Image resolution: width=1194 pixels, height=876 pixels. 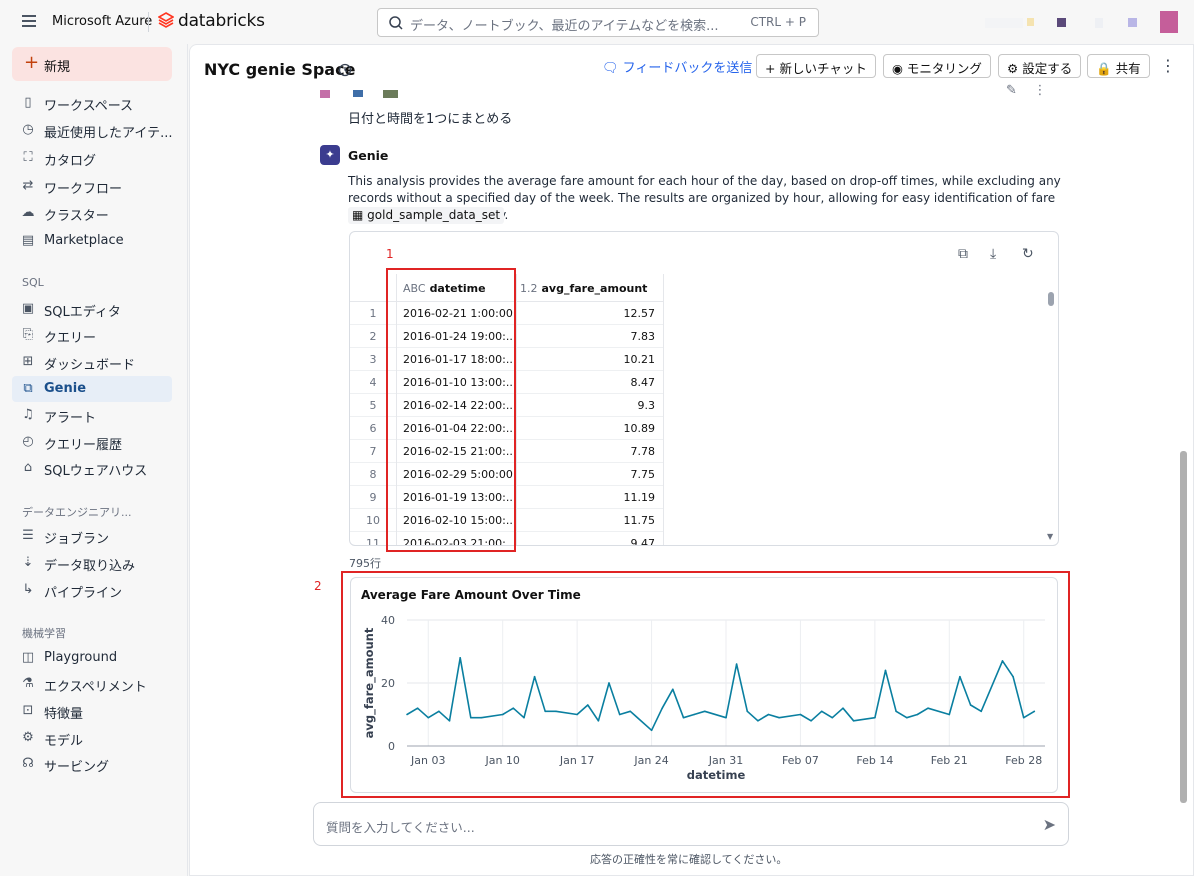 I want to click on sidebar-item-alerts: ♫ アラート, so click(x=92, y=415).